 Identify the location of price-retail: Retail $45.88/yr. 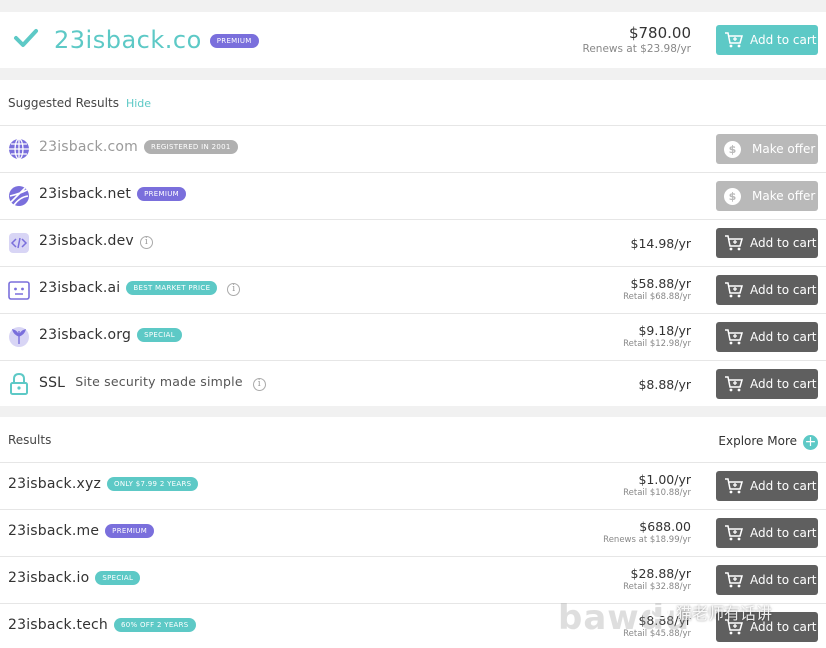
(657, 634).